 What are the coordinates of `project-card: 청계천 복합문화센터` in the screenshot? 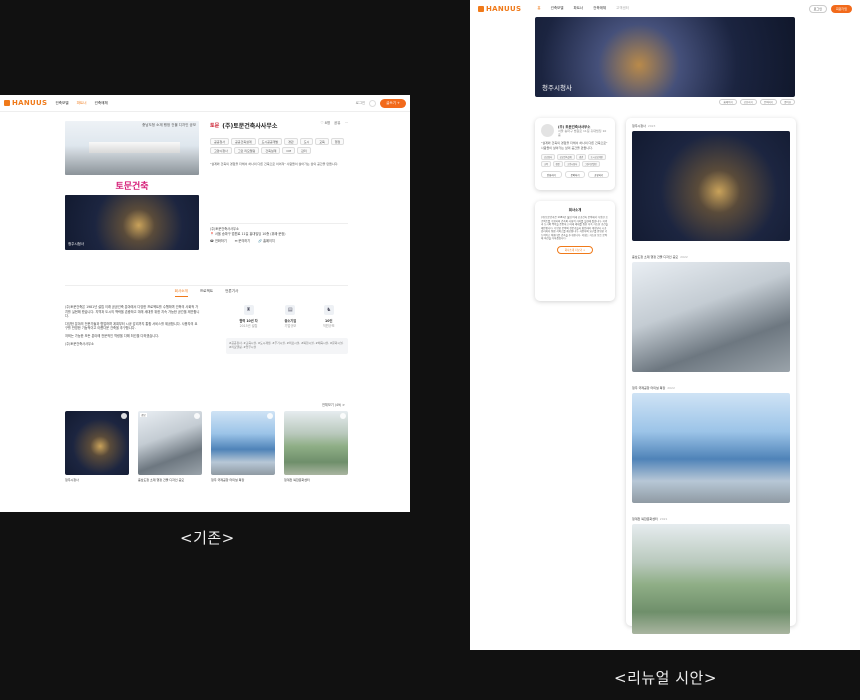 It's located at (316, 446).